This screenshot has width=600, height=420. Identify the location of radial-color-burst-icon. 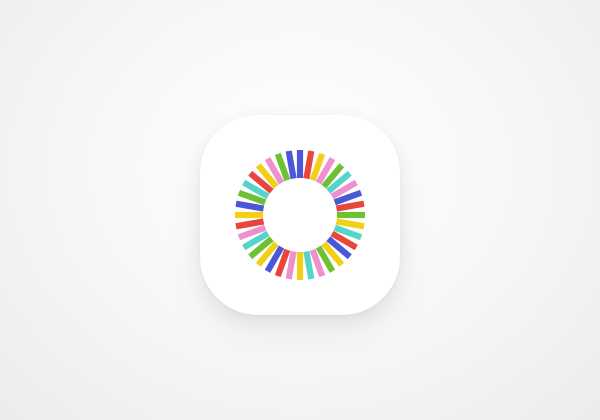
(300, 215).